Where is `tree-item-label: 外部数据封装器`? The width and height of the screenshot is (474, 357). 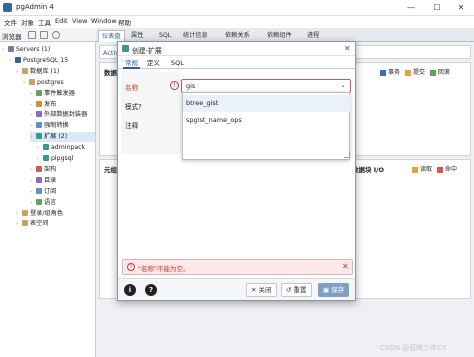
tree-item-label: 外部数据封装器 is located at coordinates (66, 115).